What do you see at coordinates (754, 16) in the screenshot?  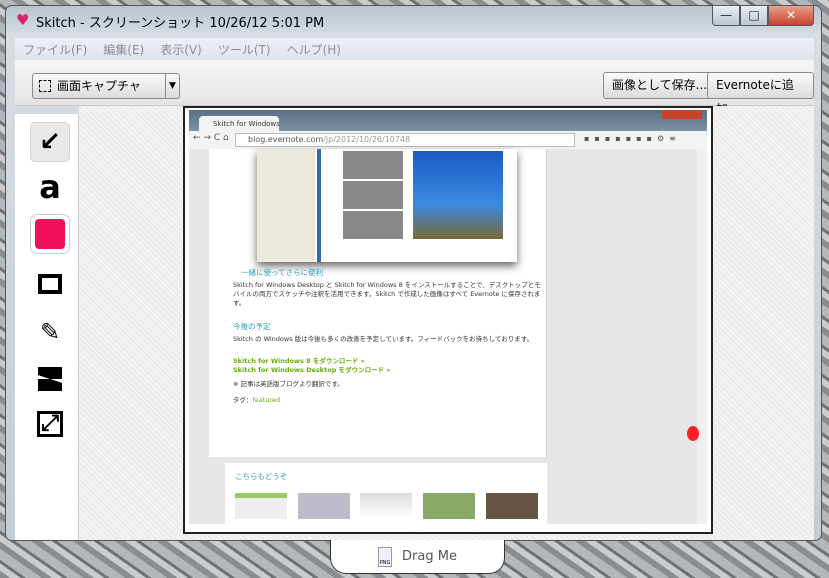 I see `maximize-button: □` at bounding box center [754, 16].